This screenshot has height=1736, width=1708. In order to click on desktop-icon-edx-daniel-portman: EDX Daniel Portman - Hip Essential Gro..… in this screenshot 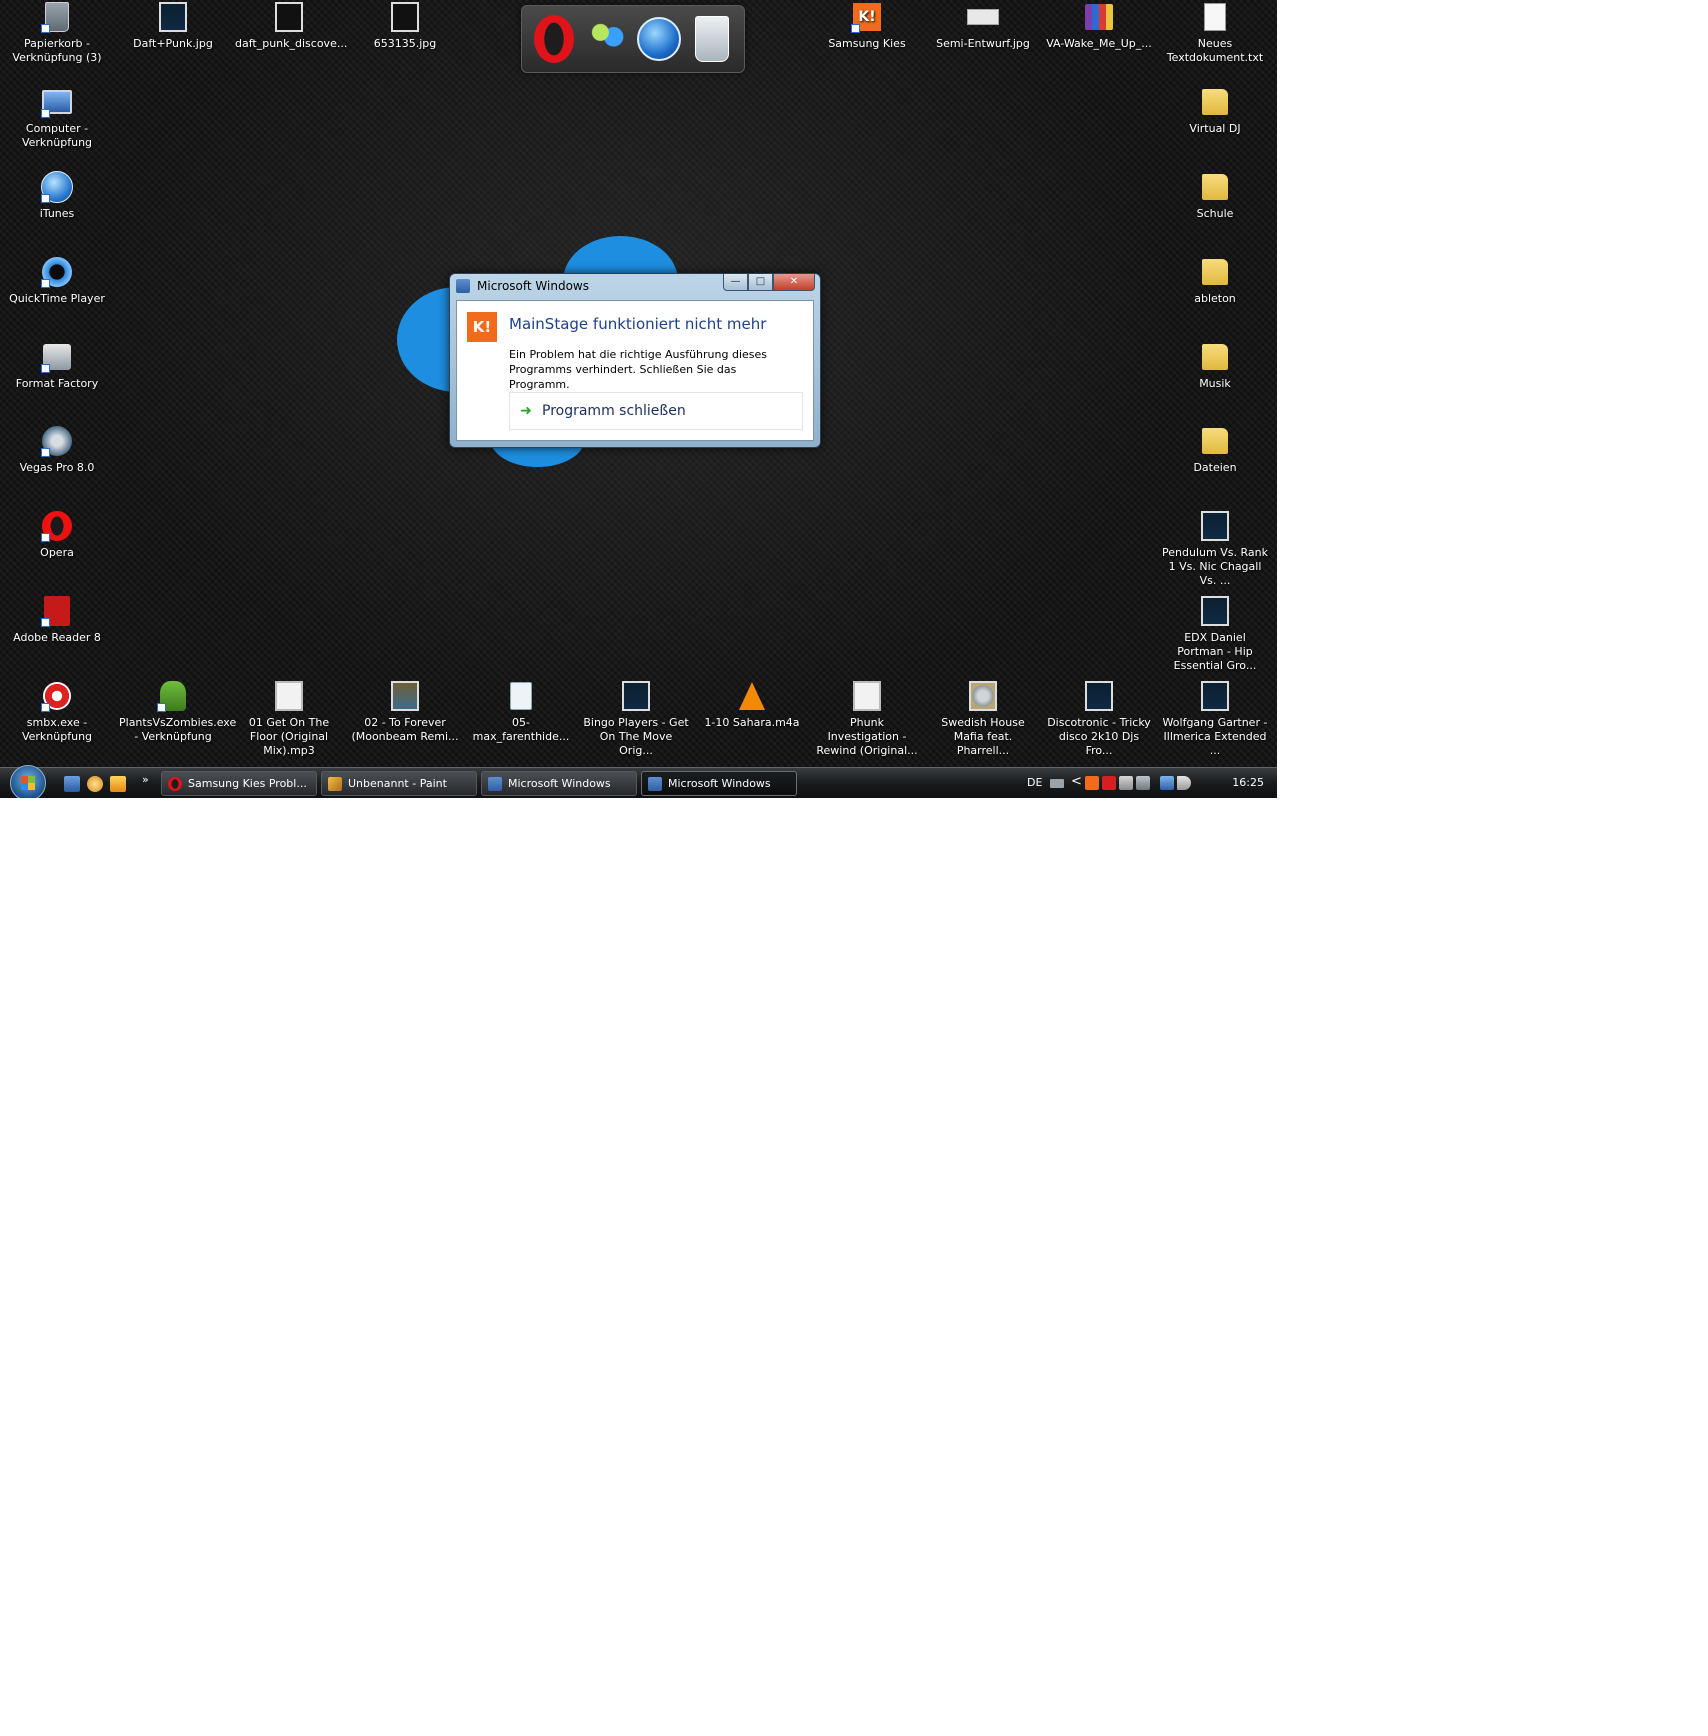, I will do `click(1215, 634)`.